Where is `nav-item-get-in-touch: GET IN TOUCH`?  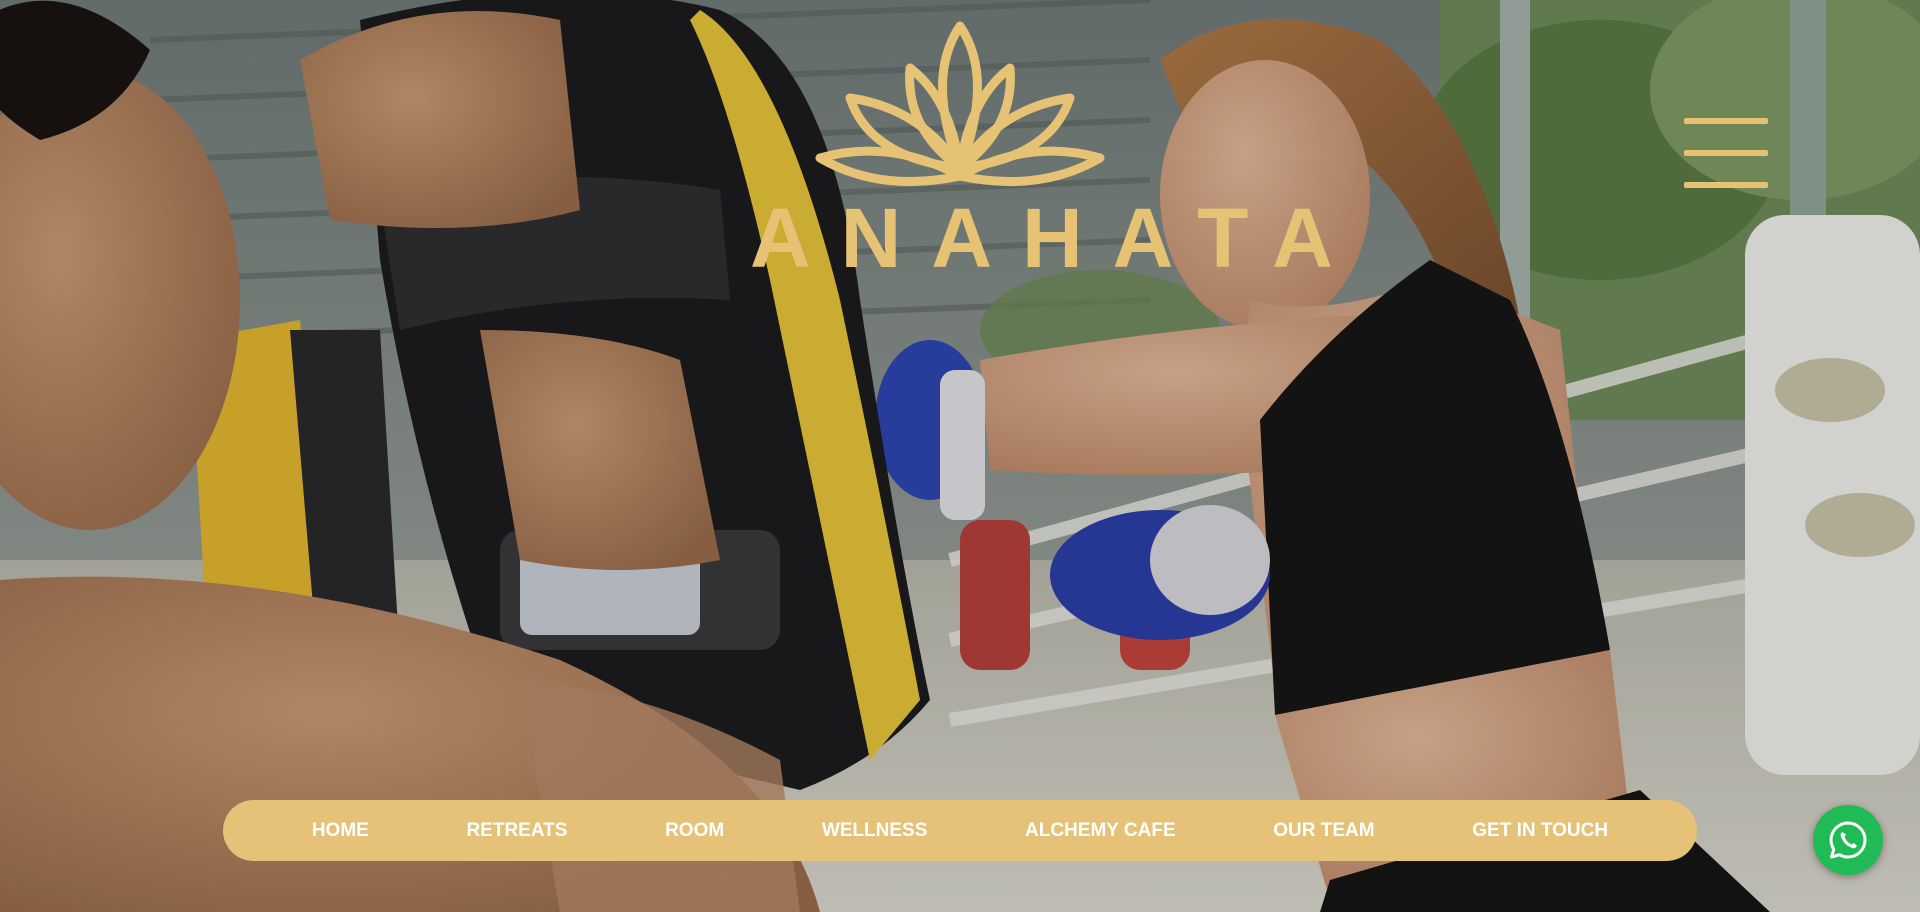 nav-item-get-in-touch: GET IN TOUCH is located at coordinates (1540, 831).